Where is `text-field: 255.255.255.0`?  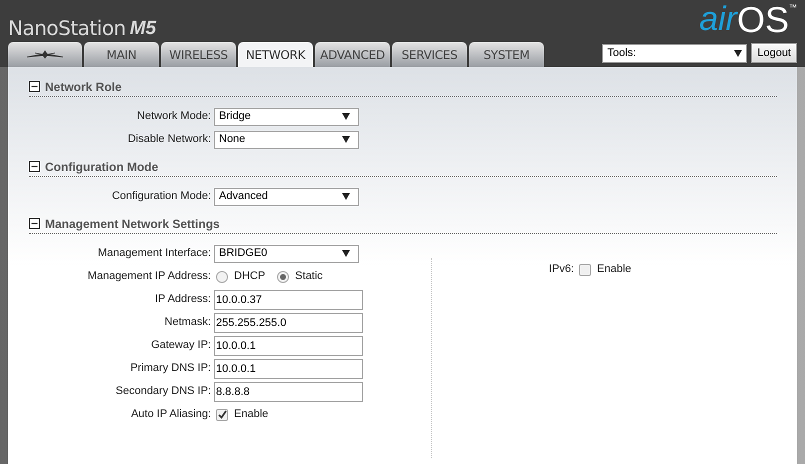
text-field: 255.255.255.0 is located at coordinates (288, 322).